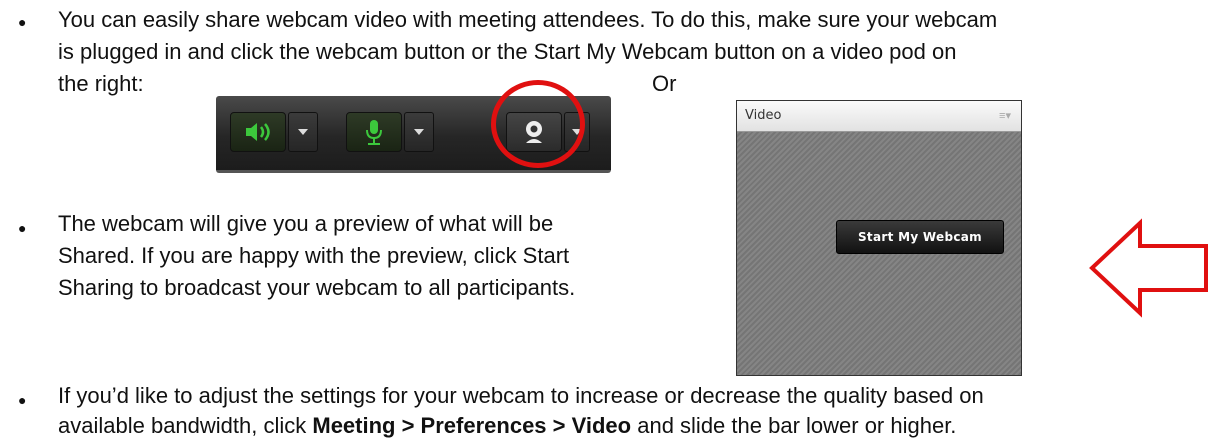 This screenshot has width=1212, height=441. I want to click on microphone-icon, so click(374, 132).